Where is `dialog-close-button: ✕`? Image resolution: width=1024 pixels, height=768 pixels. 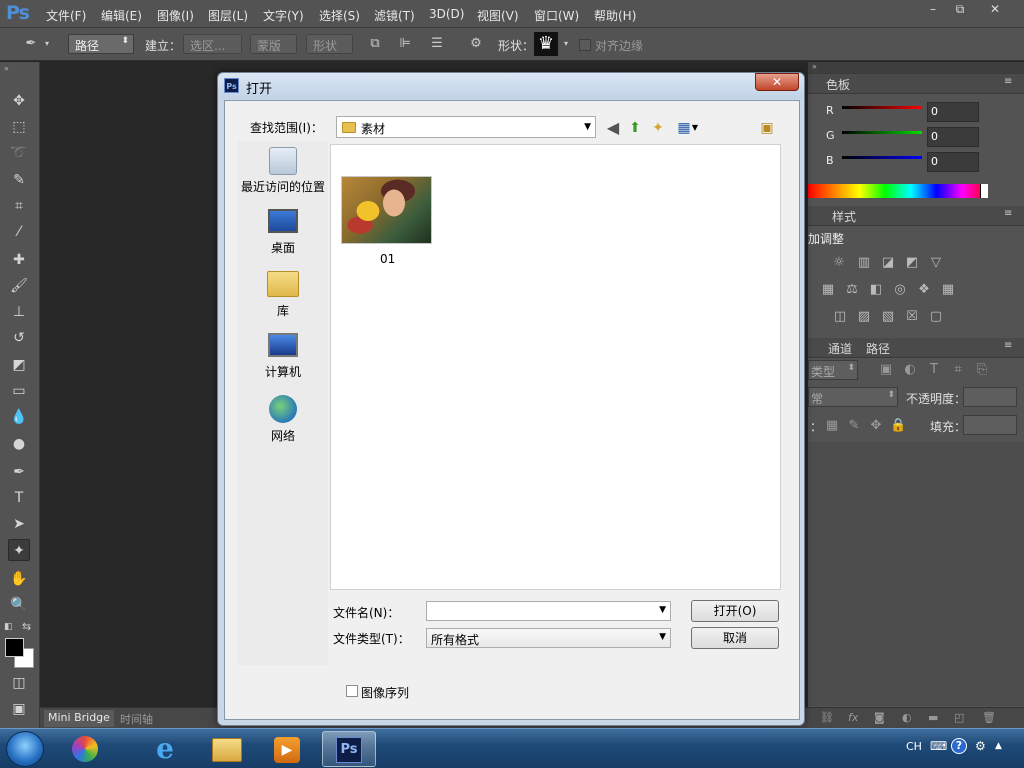 dialog-close-button: ✕ is located at coordinates (777, 82).